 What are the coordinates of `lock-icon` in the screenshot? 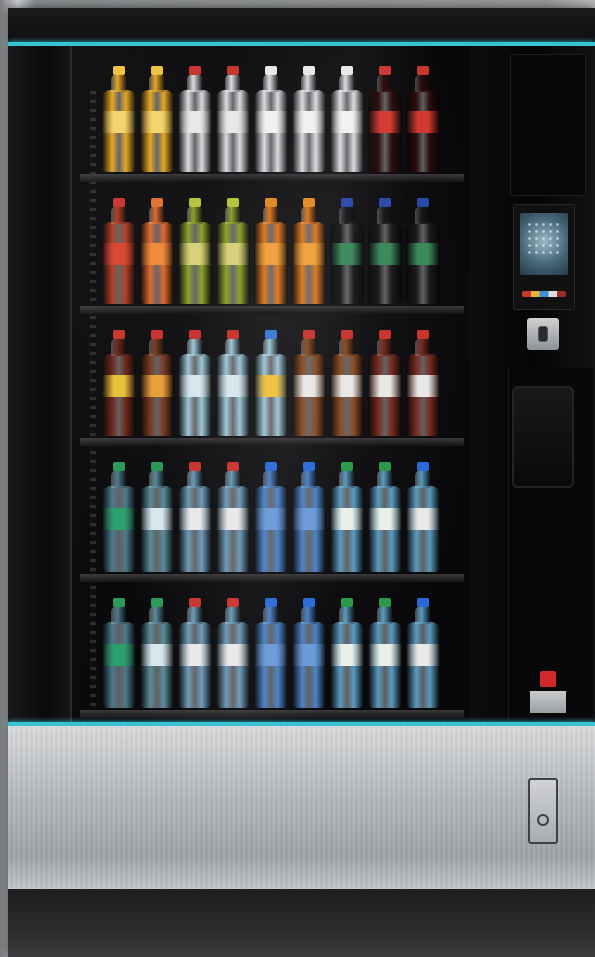 It's located at (543, 811).